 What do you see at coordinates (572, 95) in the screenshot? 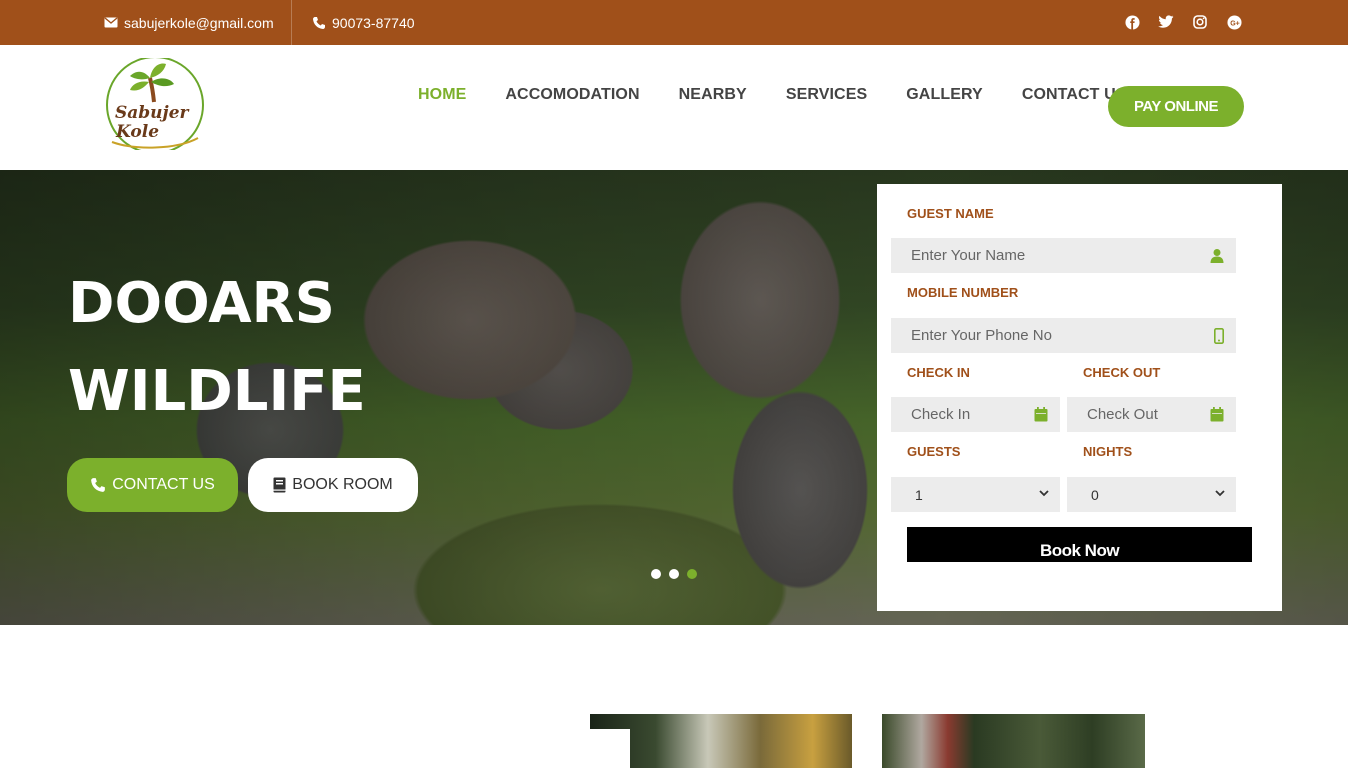
I see `nav-accomodation: ACCOMODATION` at bounding box center [572, 95].